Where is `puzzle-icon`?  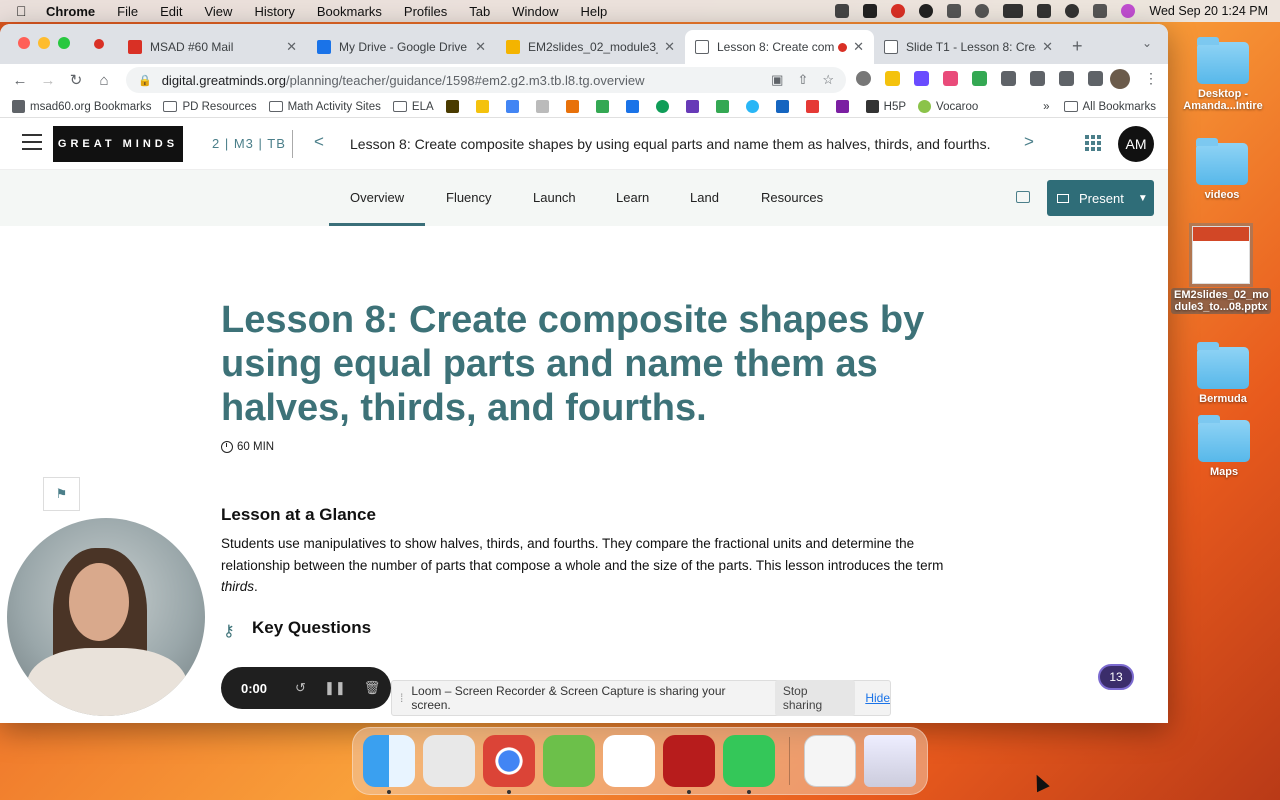
puzzle-icon is located at coordinates (1008, 78).